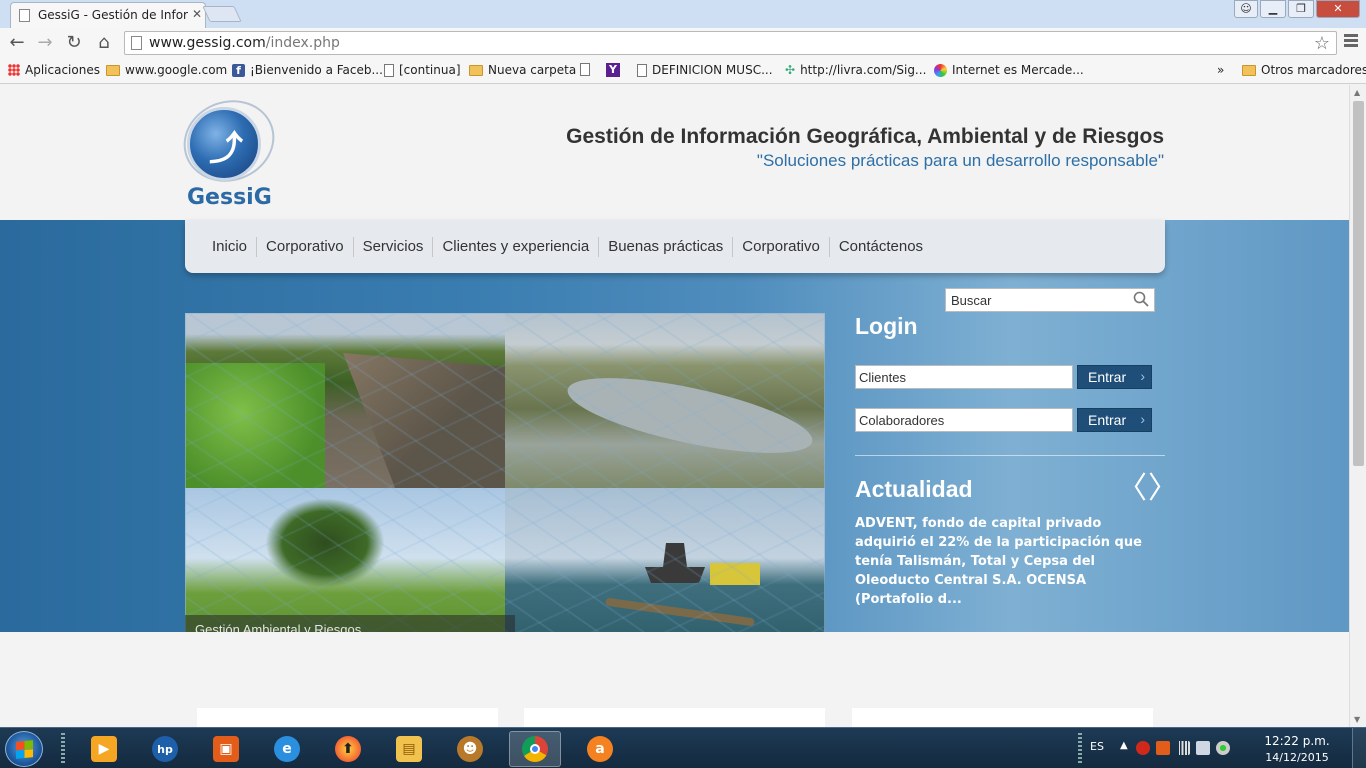 The width and height of the screenshot is (1366, 768). Describe the element at coordinates (113, 15) in the screenshot. I see `tab-title: GessiG - Gestión de Inform` at that location.